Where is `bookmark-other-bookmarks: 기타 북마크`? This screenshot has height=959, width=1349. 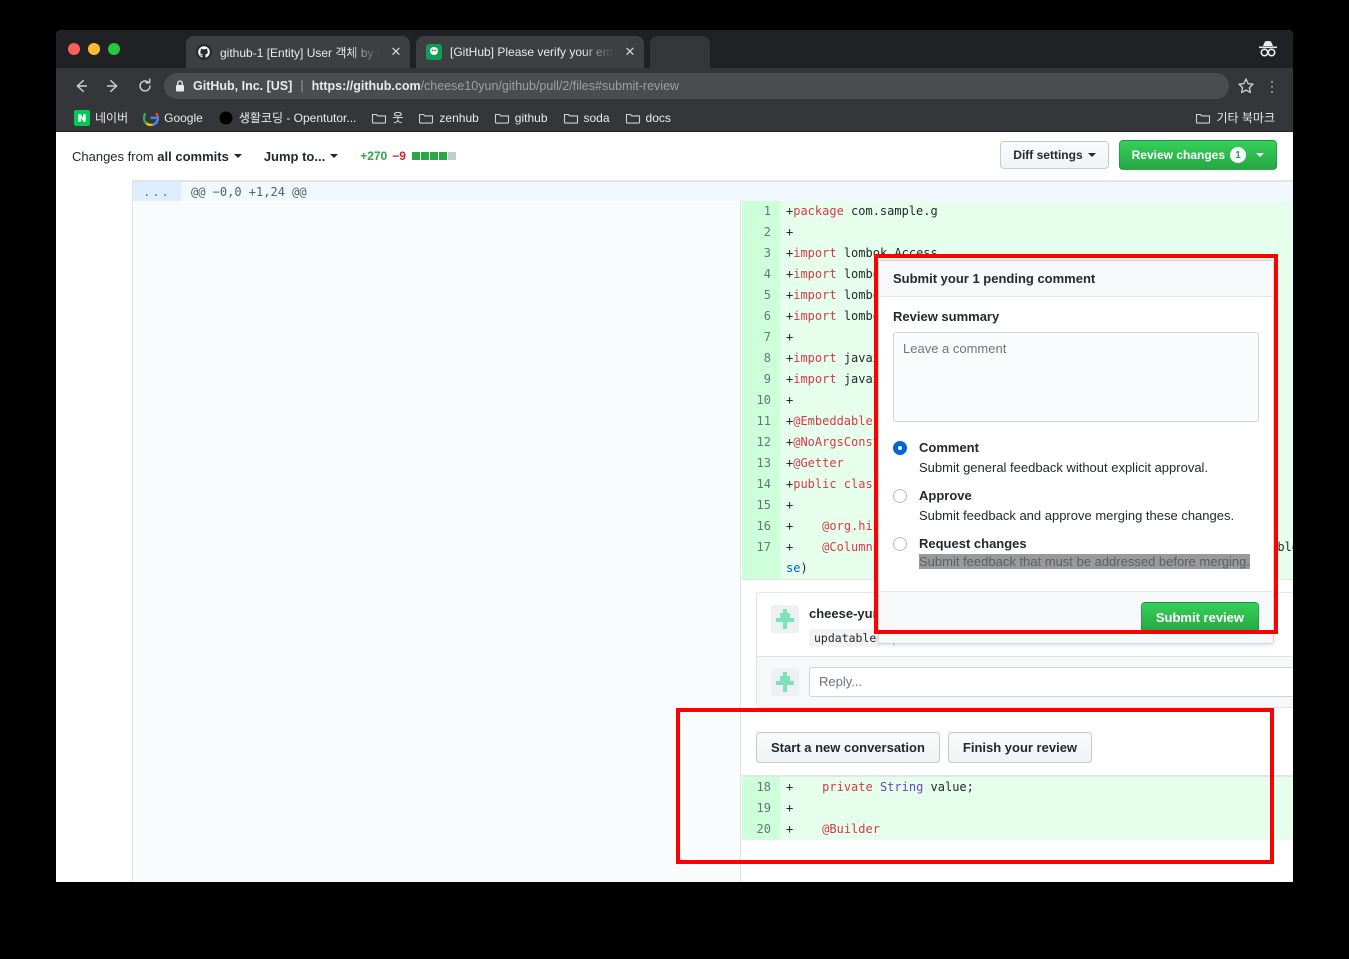
bookmark-other-bookmarks: 기타 북마크 is located at coordinates (1235, 117).